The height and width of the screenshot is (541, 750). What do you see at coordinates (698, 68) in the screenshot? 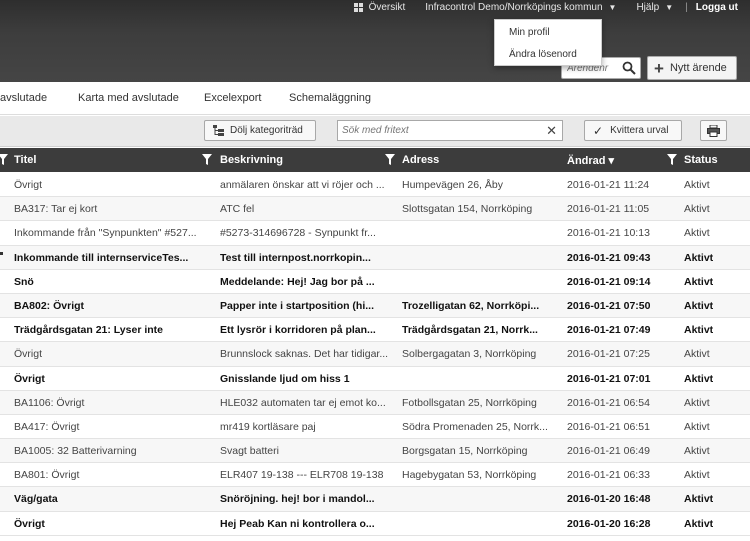
I see `new-case-label: Nytt ärende` at bounding box center [698, 68].